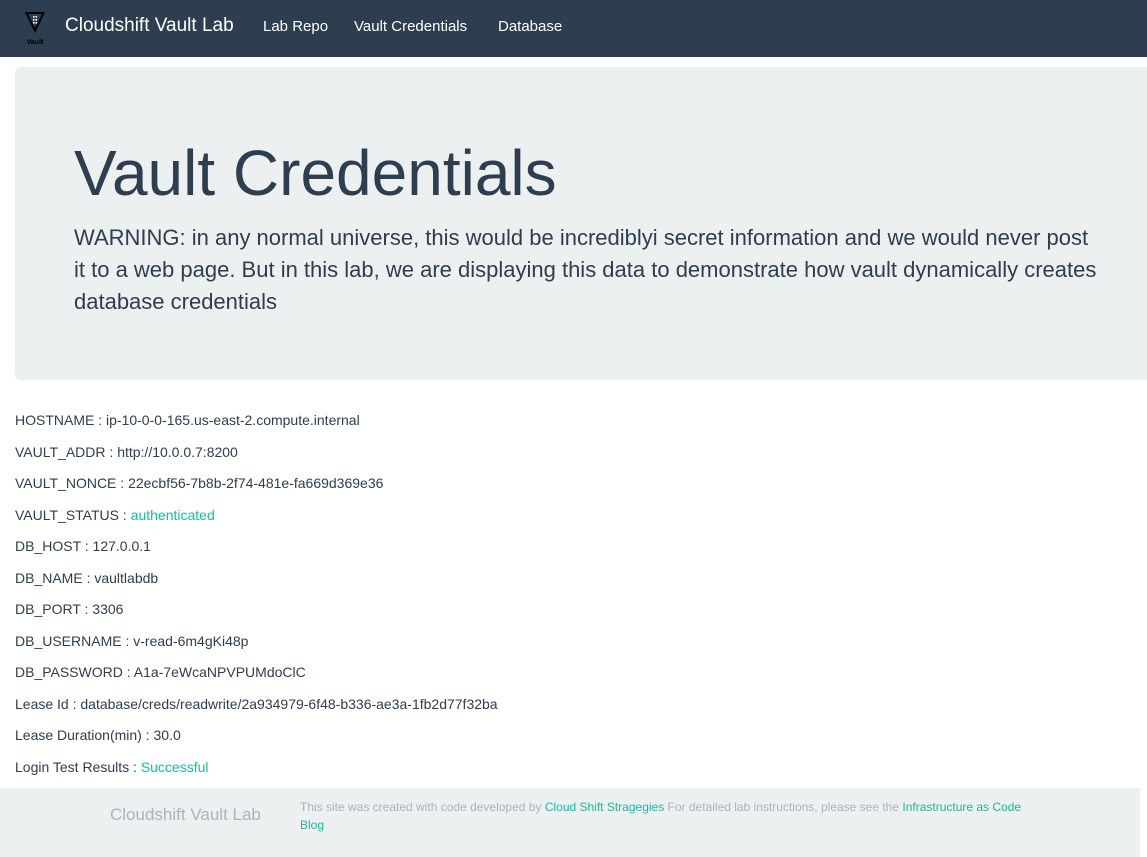 Image resolution: width=1147 pixels, height=857 pixels. Describe the element at coordinates (575, 768) in the screenshot. I see `detail-row-login-test: Login Test Results : Successful` at that location.